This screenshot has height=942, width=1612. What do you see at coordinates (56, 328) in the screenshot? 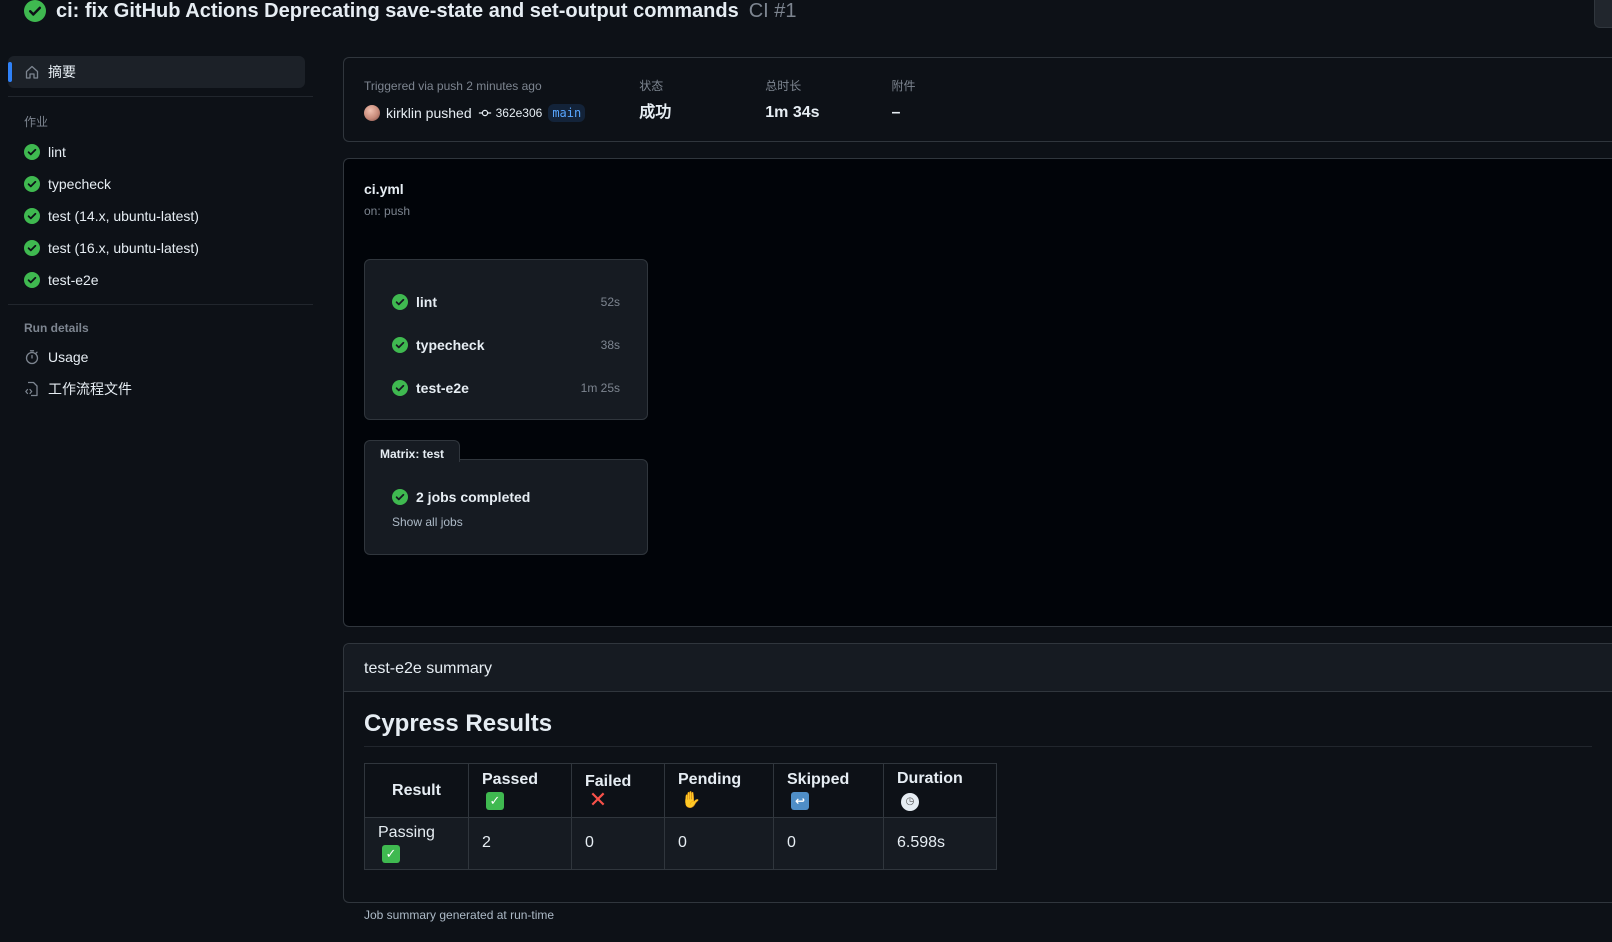
I see `run-details-heading: Run details` at bounding box center [56, 328].